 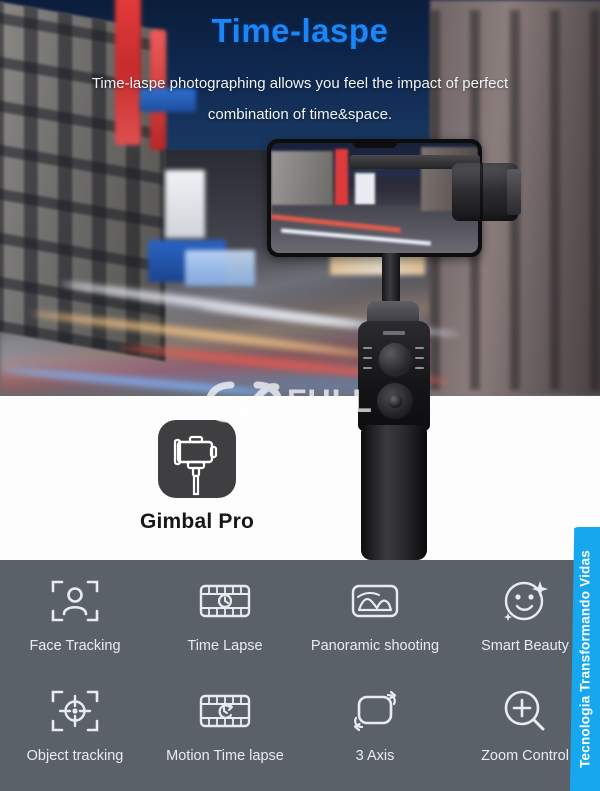 What do you see at coordinates (220, 268) in the screenshot?
I see `billboard-screen` at bounding box center [220, 268].